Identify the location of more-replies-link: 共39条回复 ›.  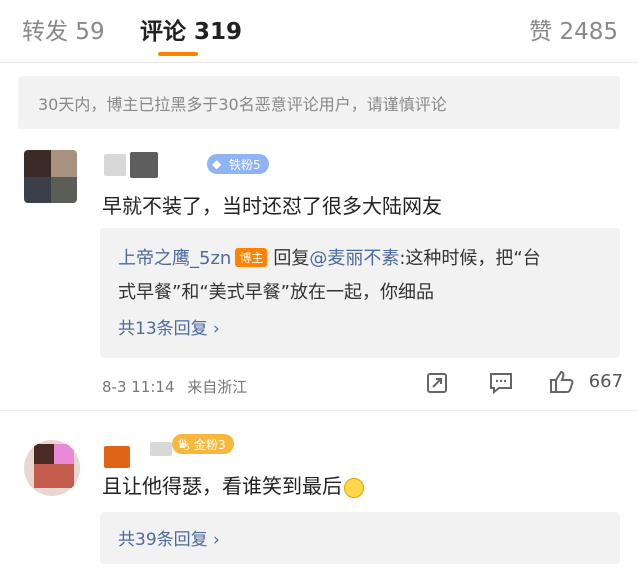
(169, 537).